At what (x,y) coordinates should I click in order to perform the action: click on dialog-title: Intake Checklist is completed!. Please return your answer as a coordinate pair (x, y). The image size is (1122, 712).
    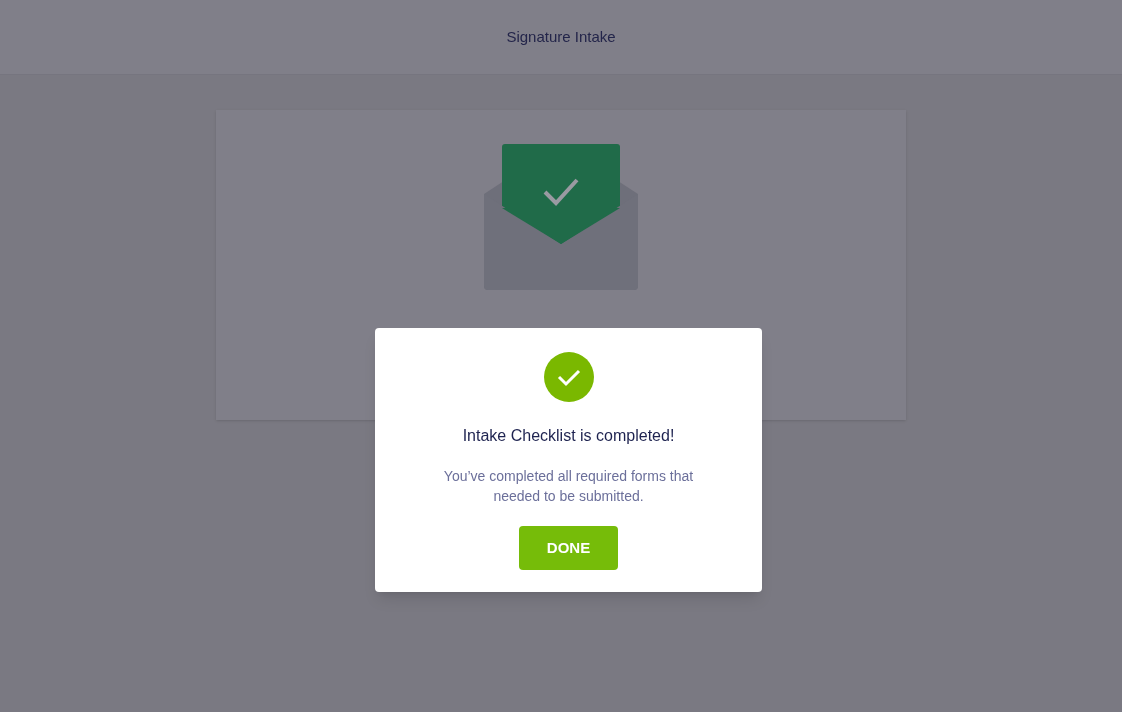
    Looking at the image, I should click on (568, 436).